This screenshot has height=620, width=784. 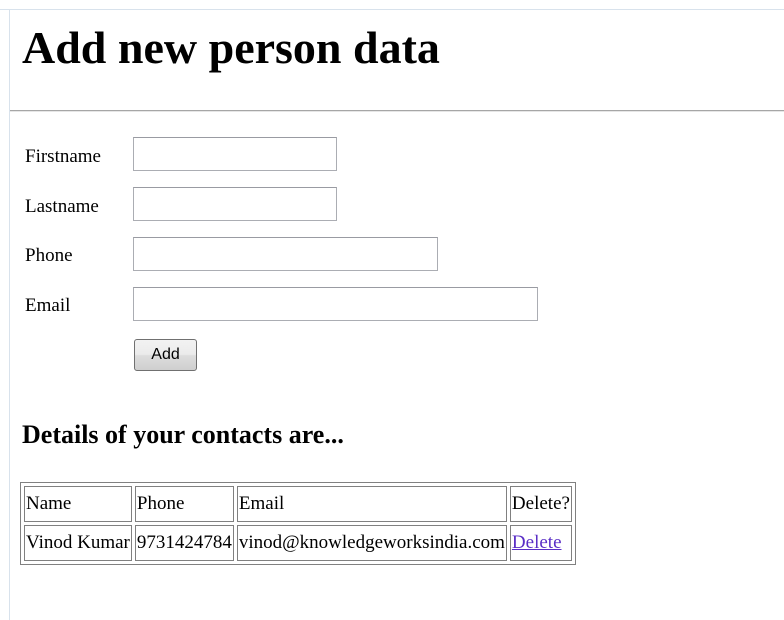 I want to click on horizontal-rule, so click(x=397, y=111).